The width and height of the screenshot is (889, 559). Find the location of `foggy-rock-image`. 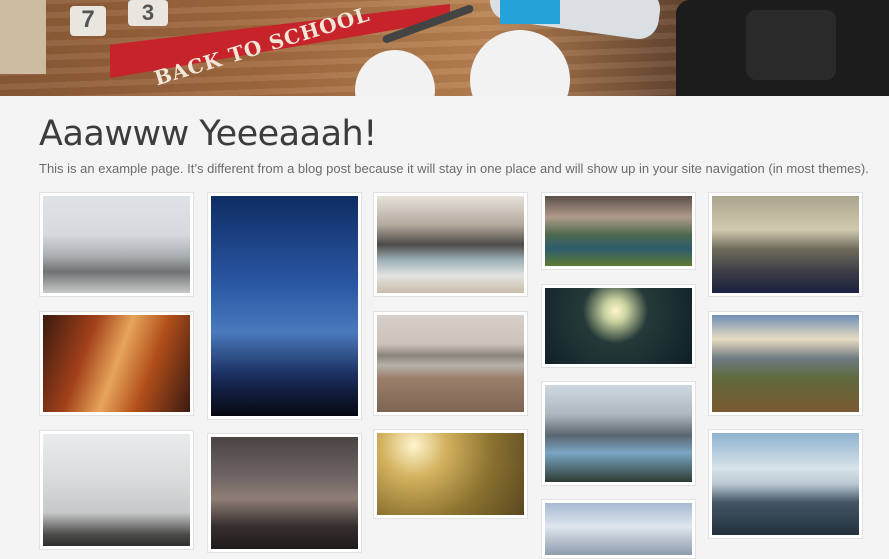

foggy-rock-image is located at coordinates (116, 490).